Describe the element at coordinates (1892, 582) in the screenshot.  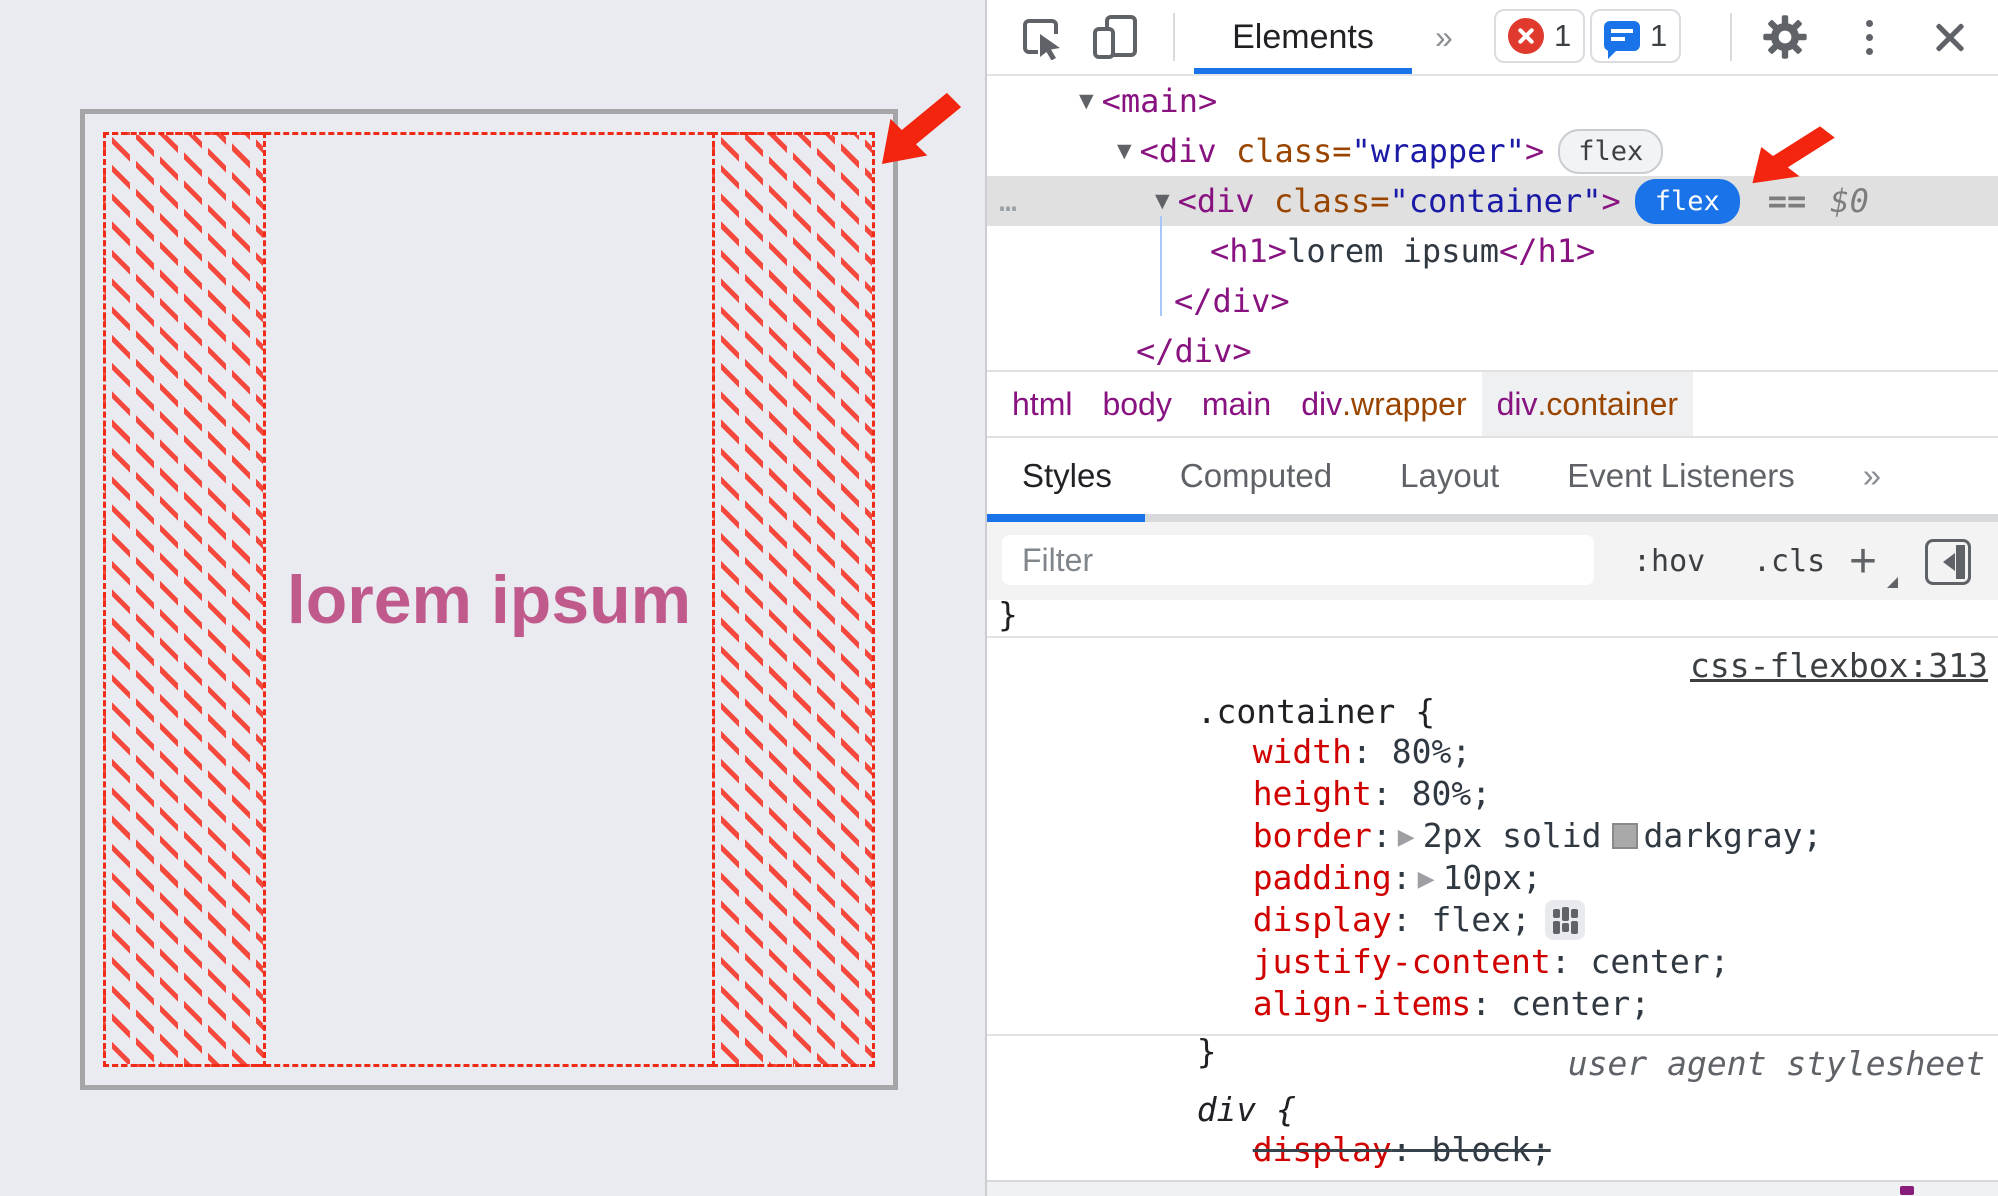
I see `new-style-rule-dropdown-icon` at that location.